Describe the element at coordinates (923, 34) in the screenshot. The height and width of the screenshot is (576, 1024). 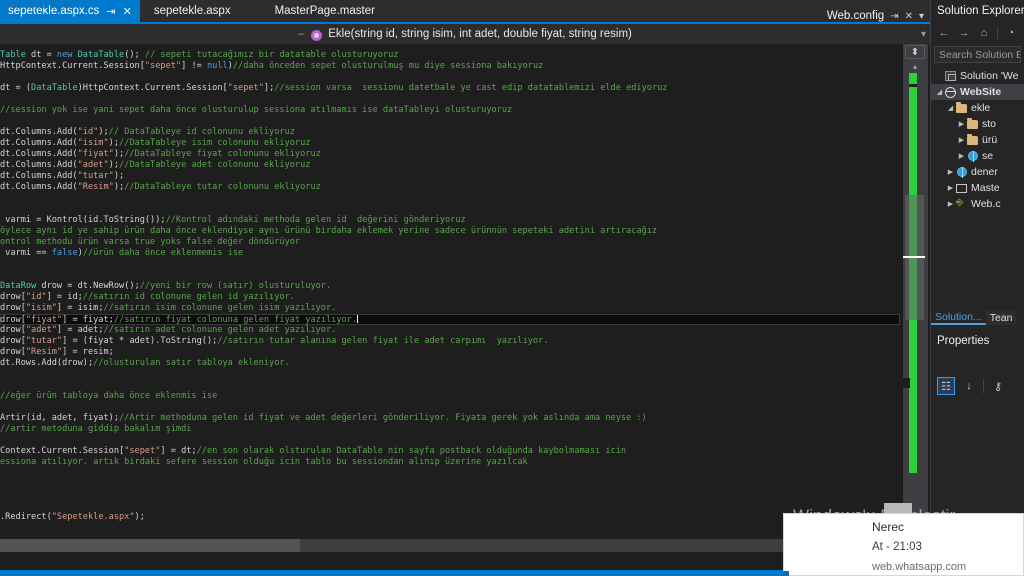
I see `navbar-chevron-icon: ▾` at that location.